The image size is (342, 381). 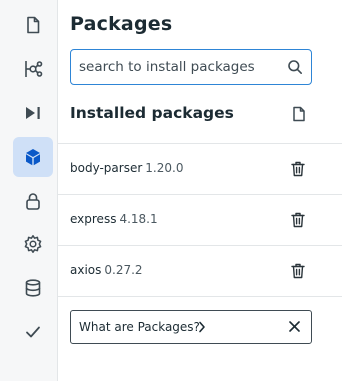 I want to click on installed-packages-heading: Installed packages, so click(x=152, y=113).